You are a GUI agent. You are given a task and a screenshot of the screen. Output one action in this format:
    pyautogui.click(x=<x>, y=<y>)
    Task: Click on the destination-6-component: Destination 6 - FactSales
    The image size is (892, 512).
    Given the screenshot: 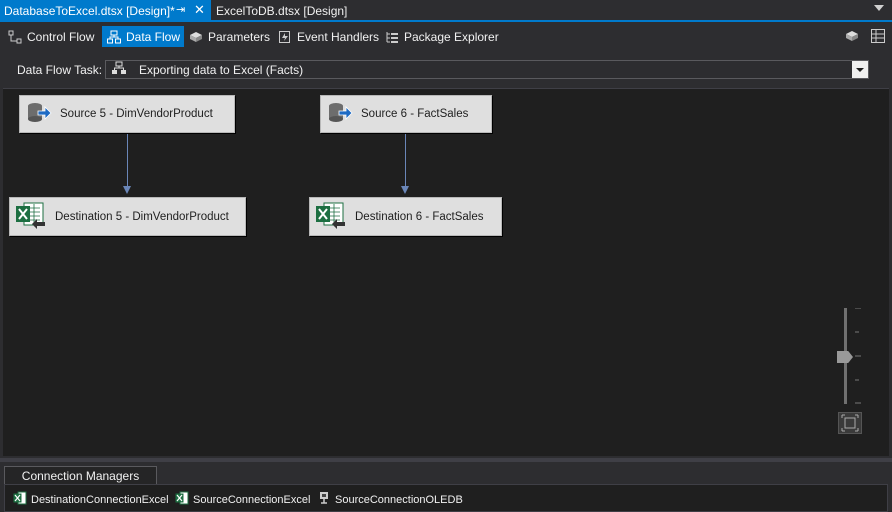 What is the action you would take?
    pyautogui.click(x=405, y=216)
    